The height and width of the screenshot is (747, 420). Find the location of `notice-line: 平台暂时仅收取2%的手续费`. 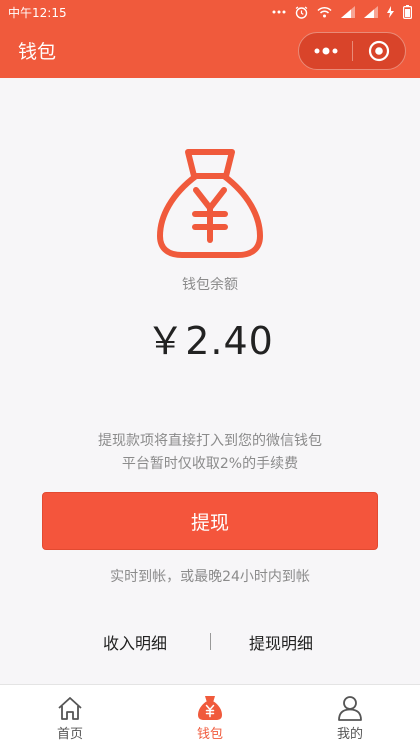

notice-line: 平台暂时仅收取2%的手续费 is located at coordinates (210, 464).